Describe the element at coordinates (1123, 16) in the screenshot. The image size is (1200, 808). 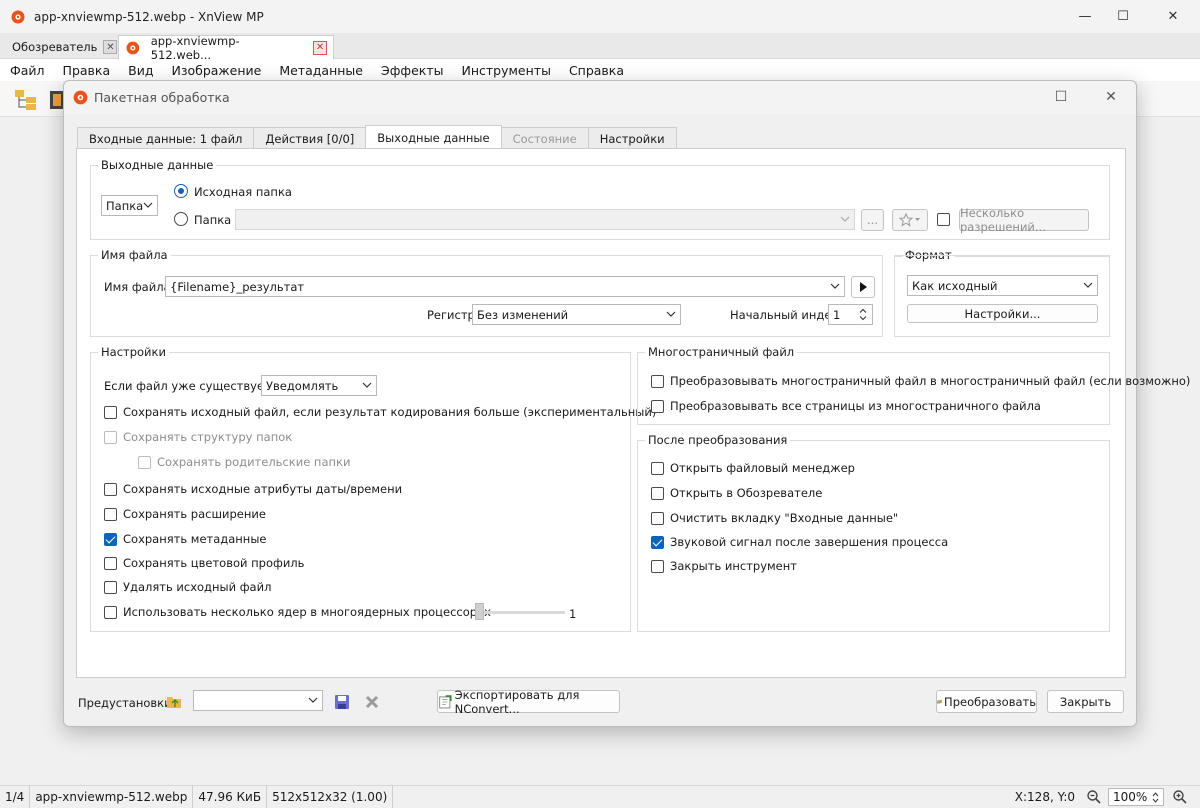
I see `maximize-button: ☐` at that location.